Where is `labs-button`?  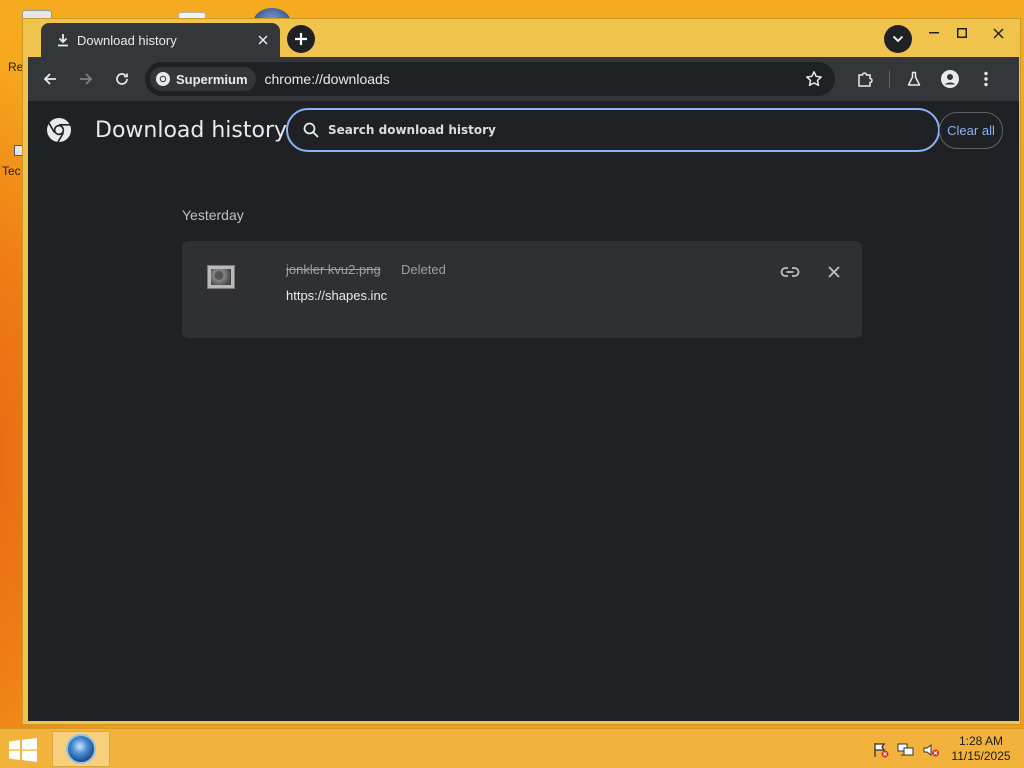
labs-button is located at coordinates (914, 79).